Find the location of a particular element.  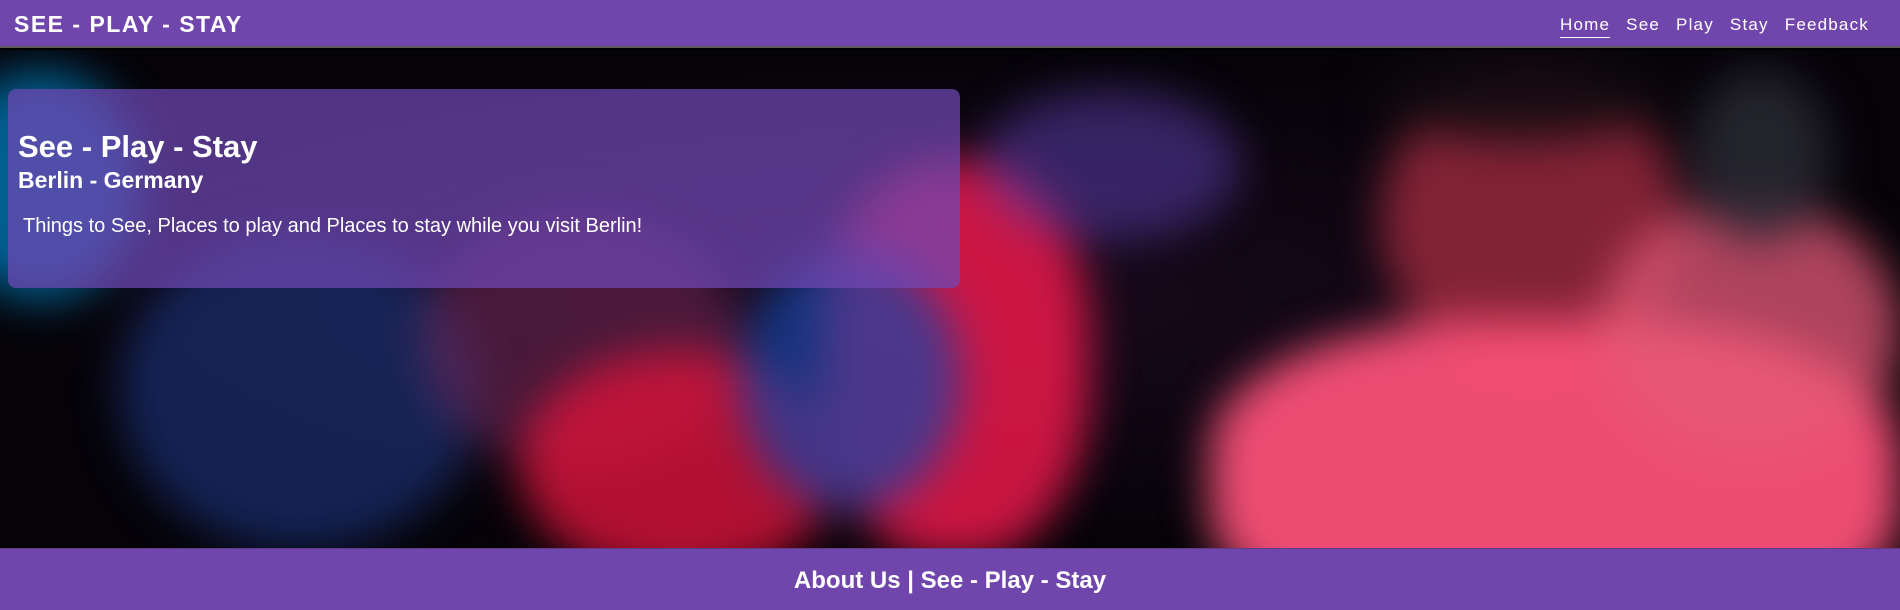

nav-link-play: Play is located at coordinates (1695, 26).